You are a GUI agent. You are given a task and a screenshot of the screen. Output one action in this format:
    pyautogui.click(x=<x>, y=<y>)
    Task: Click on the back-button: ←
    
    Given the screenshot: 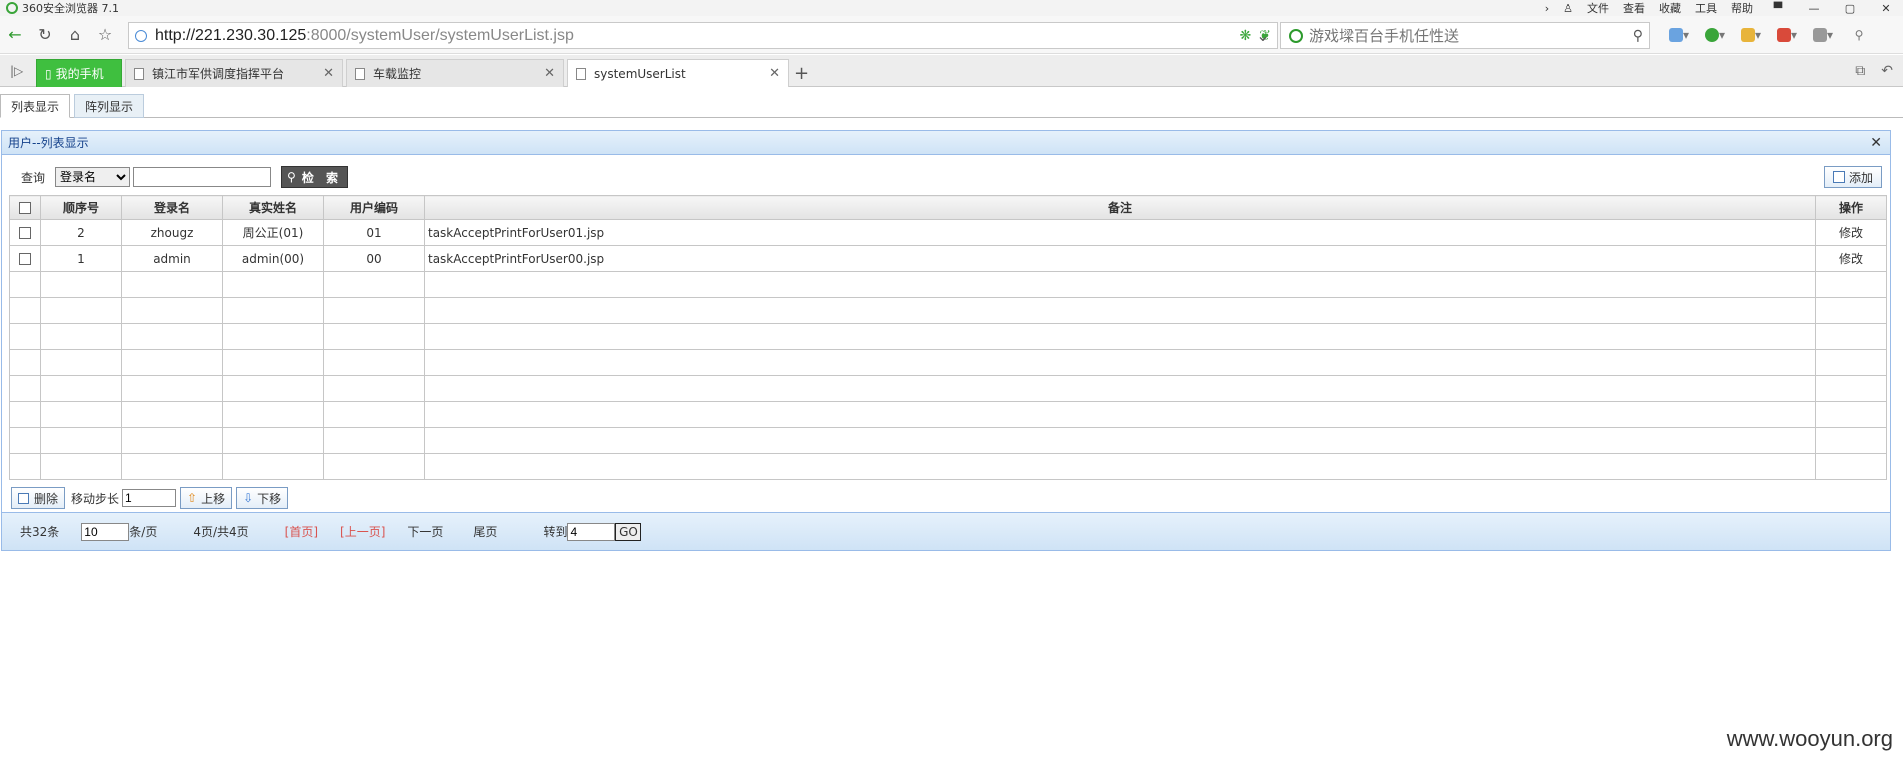 What is the action you would take?
    pyautogui.click(x=15, y=35)
    